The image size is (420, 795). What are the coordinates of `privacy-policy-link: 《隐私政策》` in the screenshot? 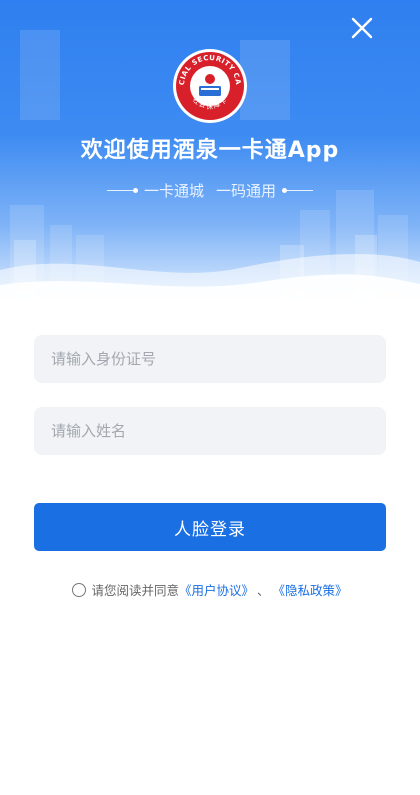 It's located at (310, 589).